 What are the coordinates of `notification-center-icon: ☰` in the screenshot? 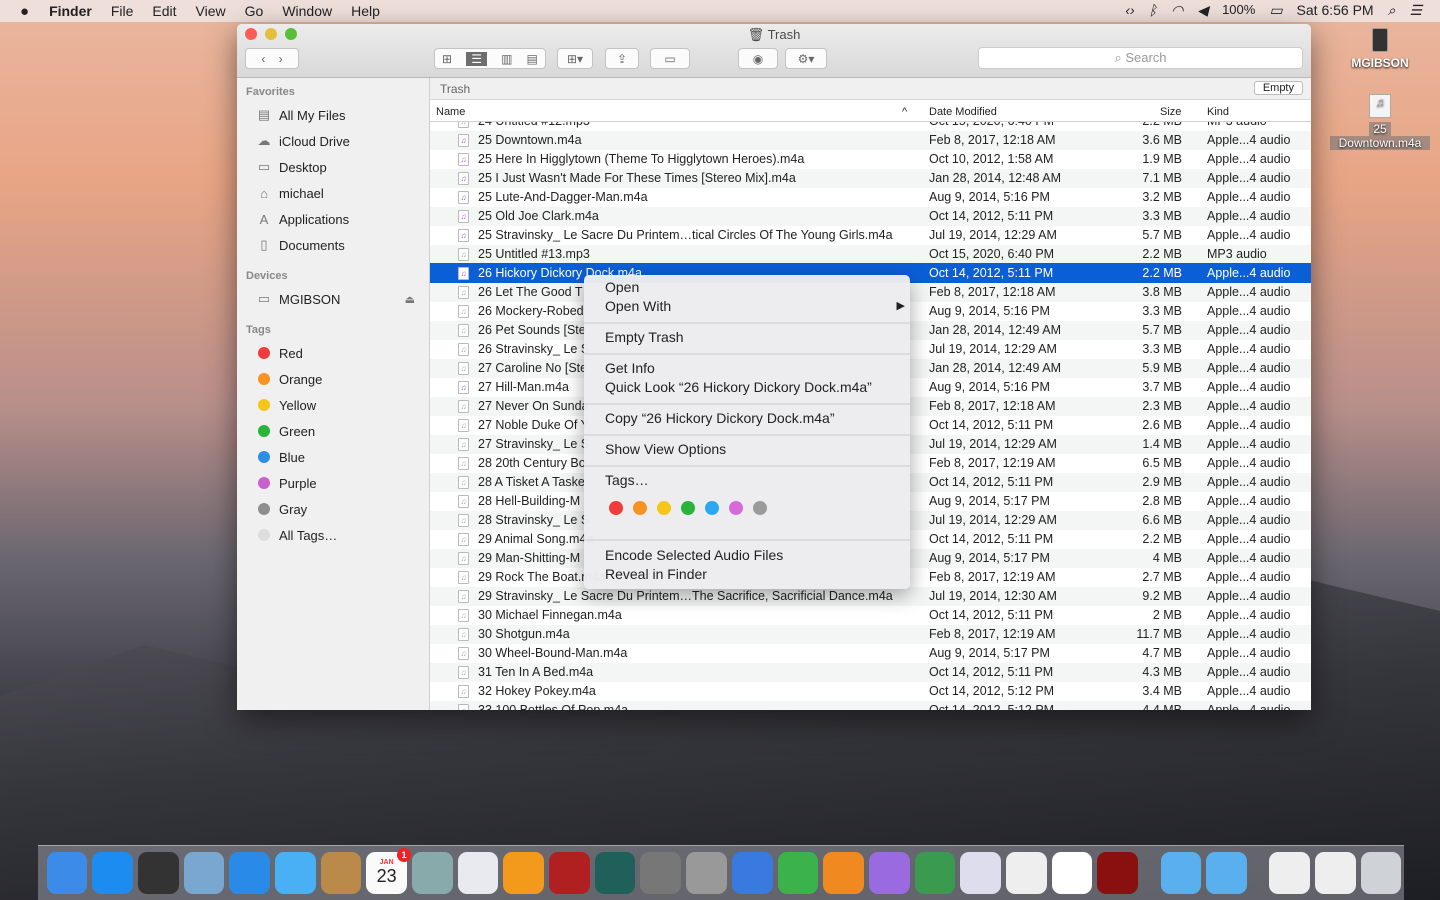 It's located at (1415, 10).